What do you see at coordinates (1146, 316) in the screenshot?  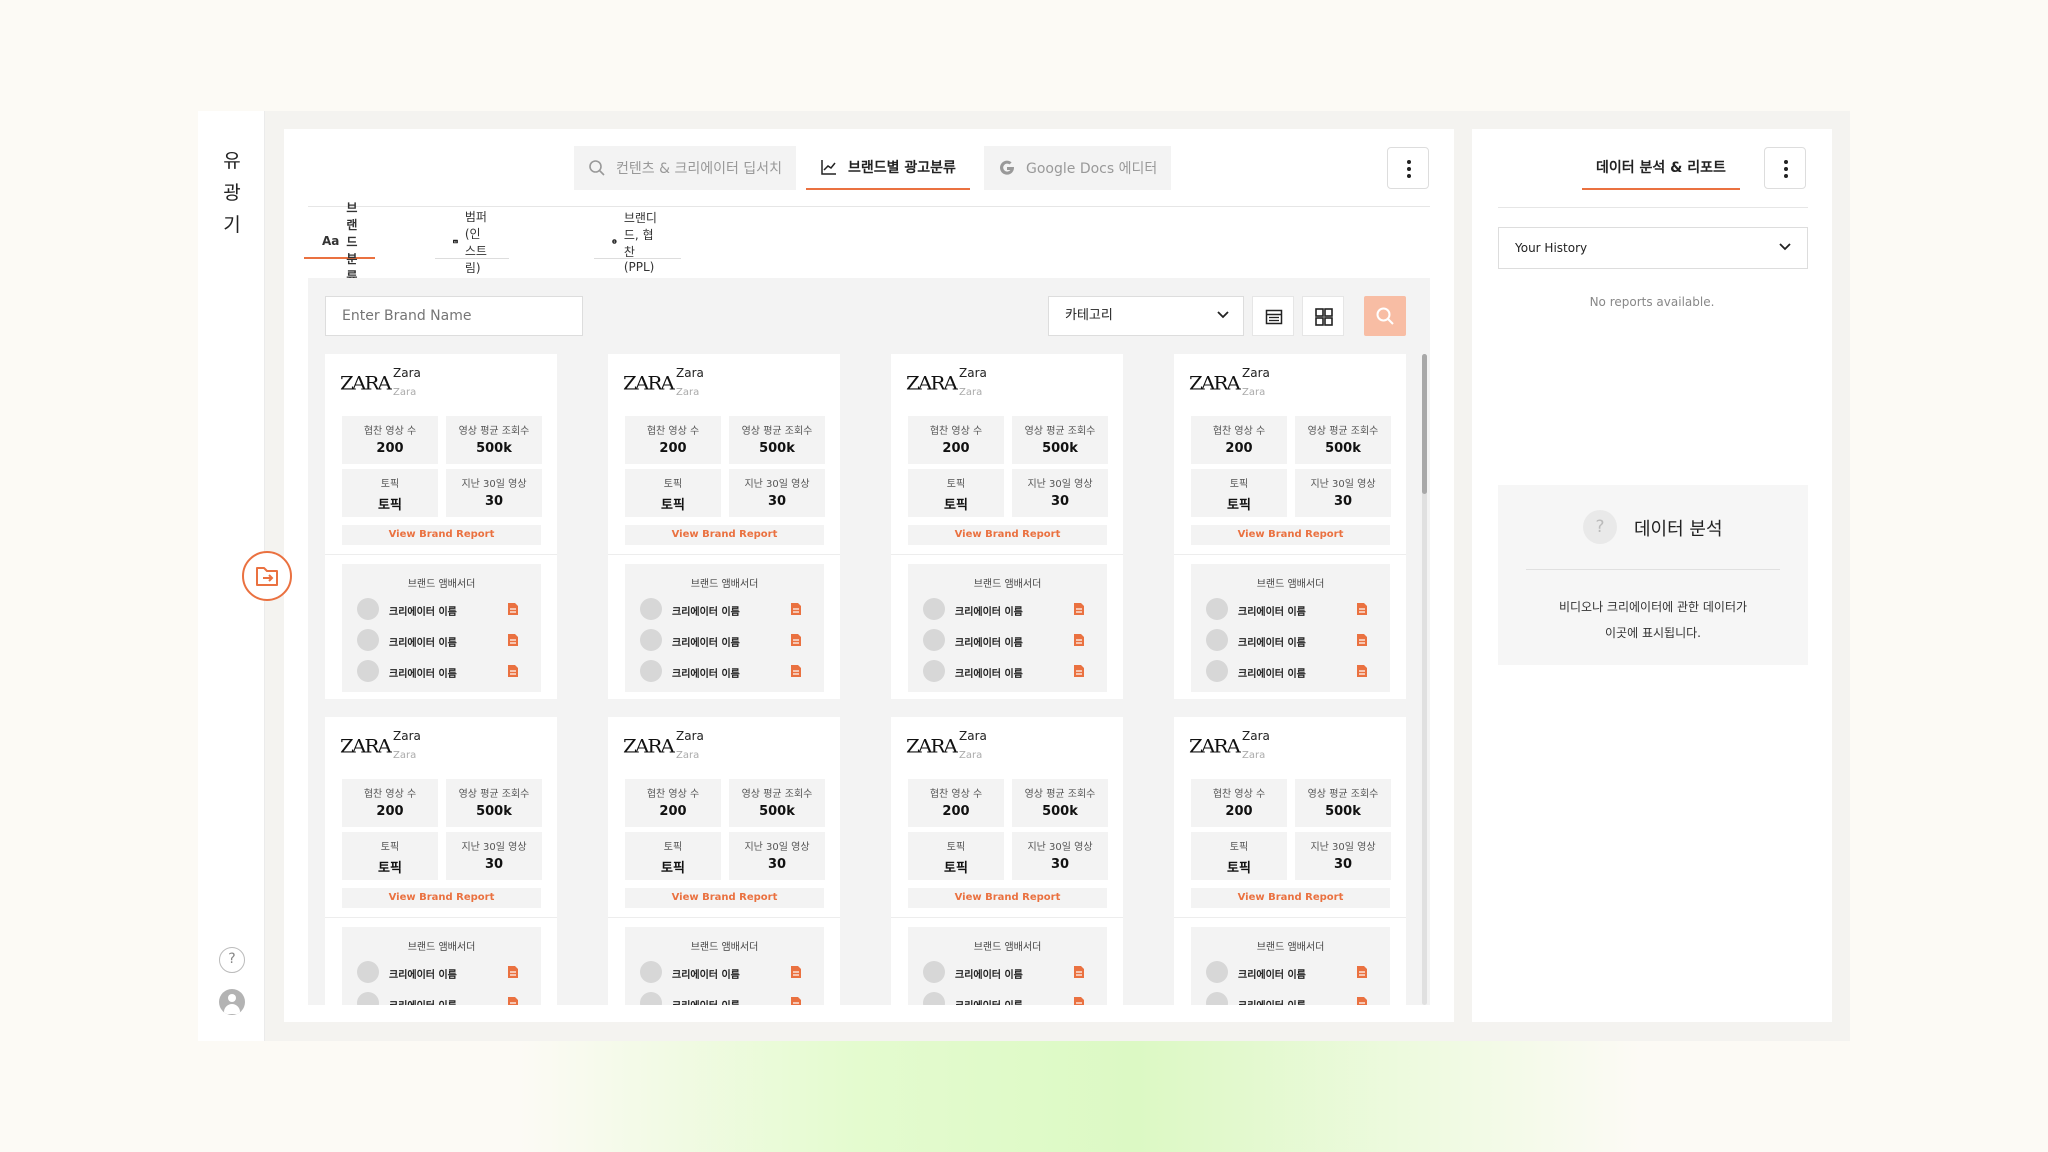 I see `category-select: 카테고리` at bounding box center [1146, 316].